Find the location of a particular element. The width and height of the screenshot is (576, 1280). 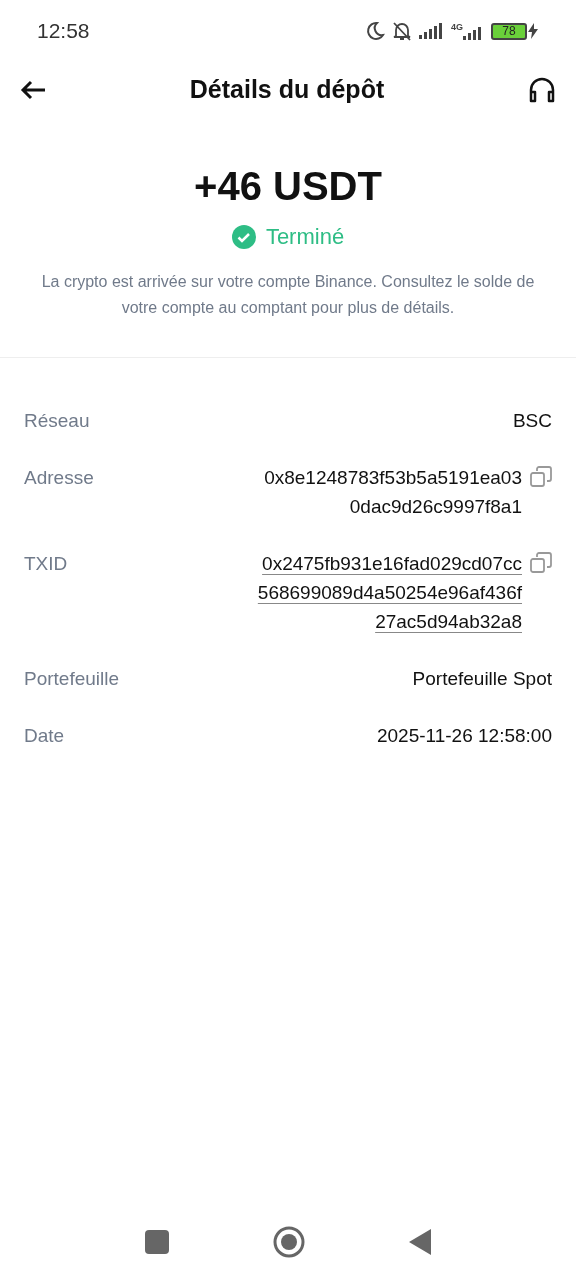

detail-value: 0dac9d26c9997f8a1 is located at coordinates (435, 507).